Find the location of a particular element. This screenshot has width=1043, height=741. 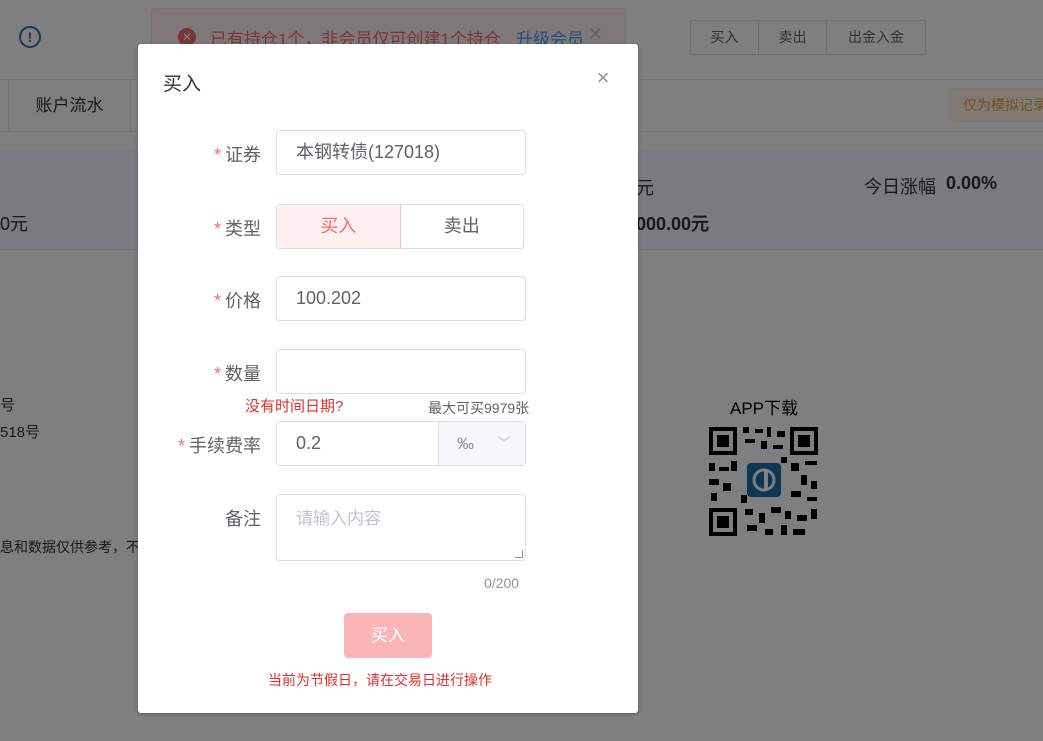

type-label: * 类型 is located at coordinates (237, 228).